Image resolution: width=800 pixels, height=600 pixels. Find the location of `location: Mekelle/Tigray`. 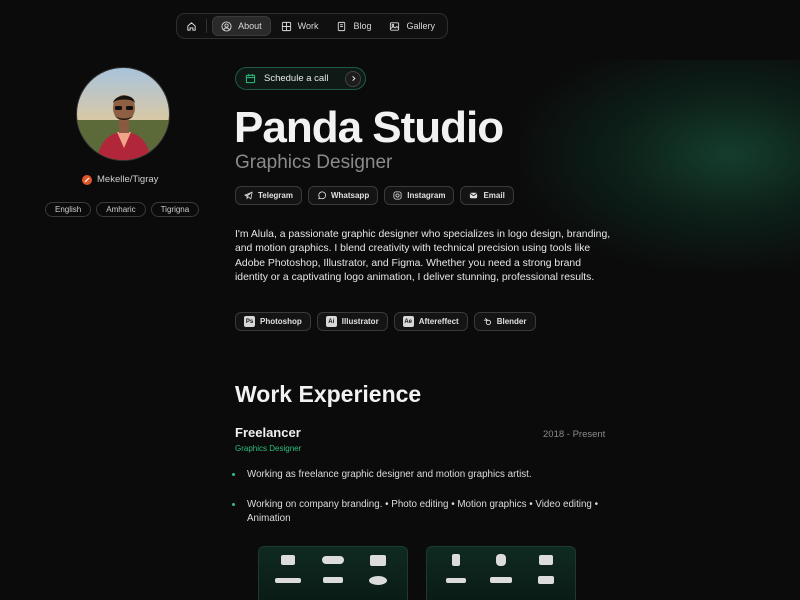

location: Mekelle/Tigray is located at coordinates (120, 179).